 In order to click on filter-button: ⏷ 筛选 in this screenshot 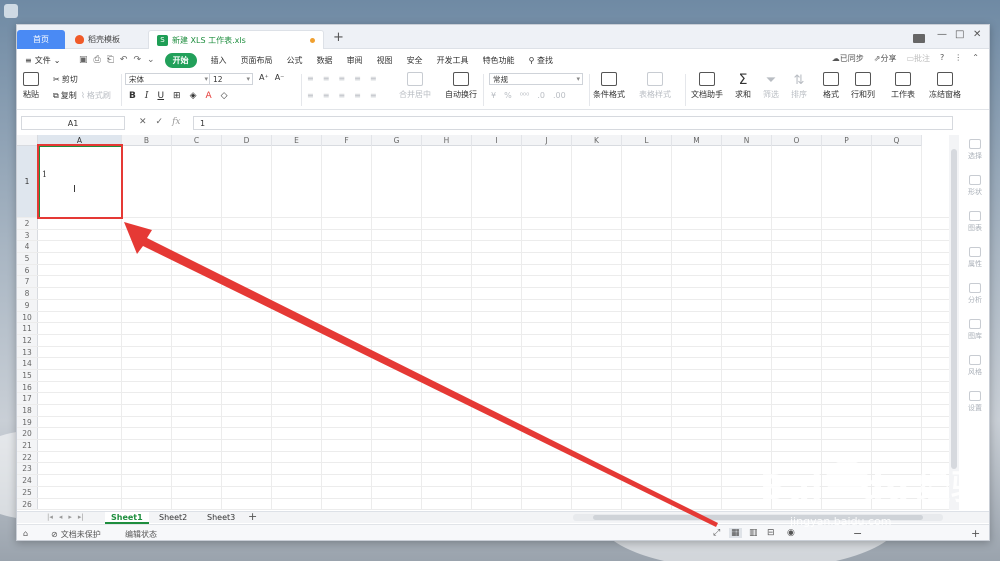, I will do `click(771, 86)`.